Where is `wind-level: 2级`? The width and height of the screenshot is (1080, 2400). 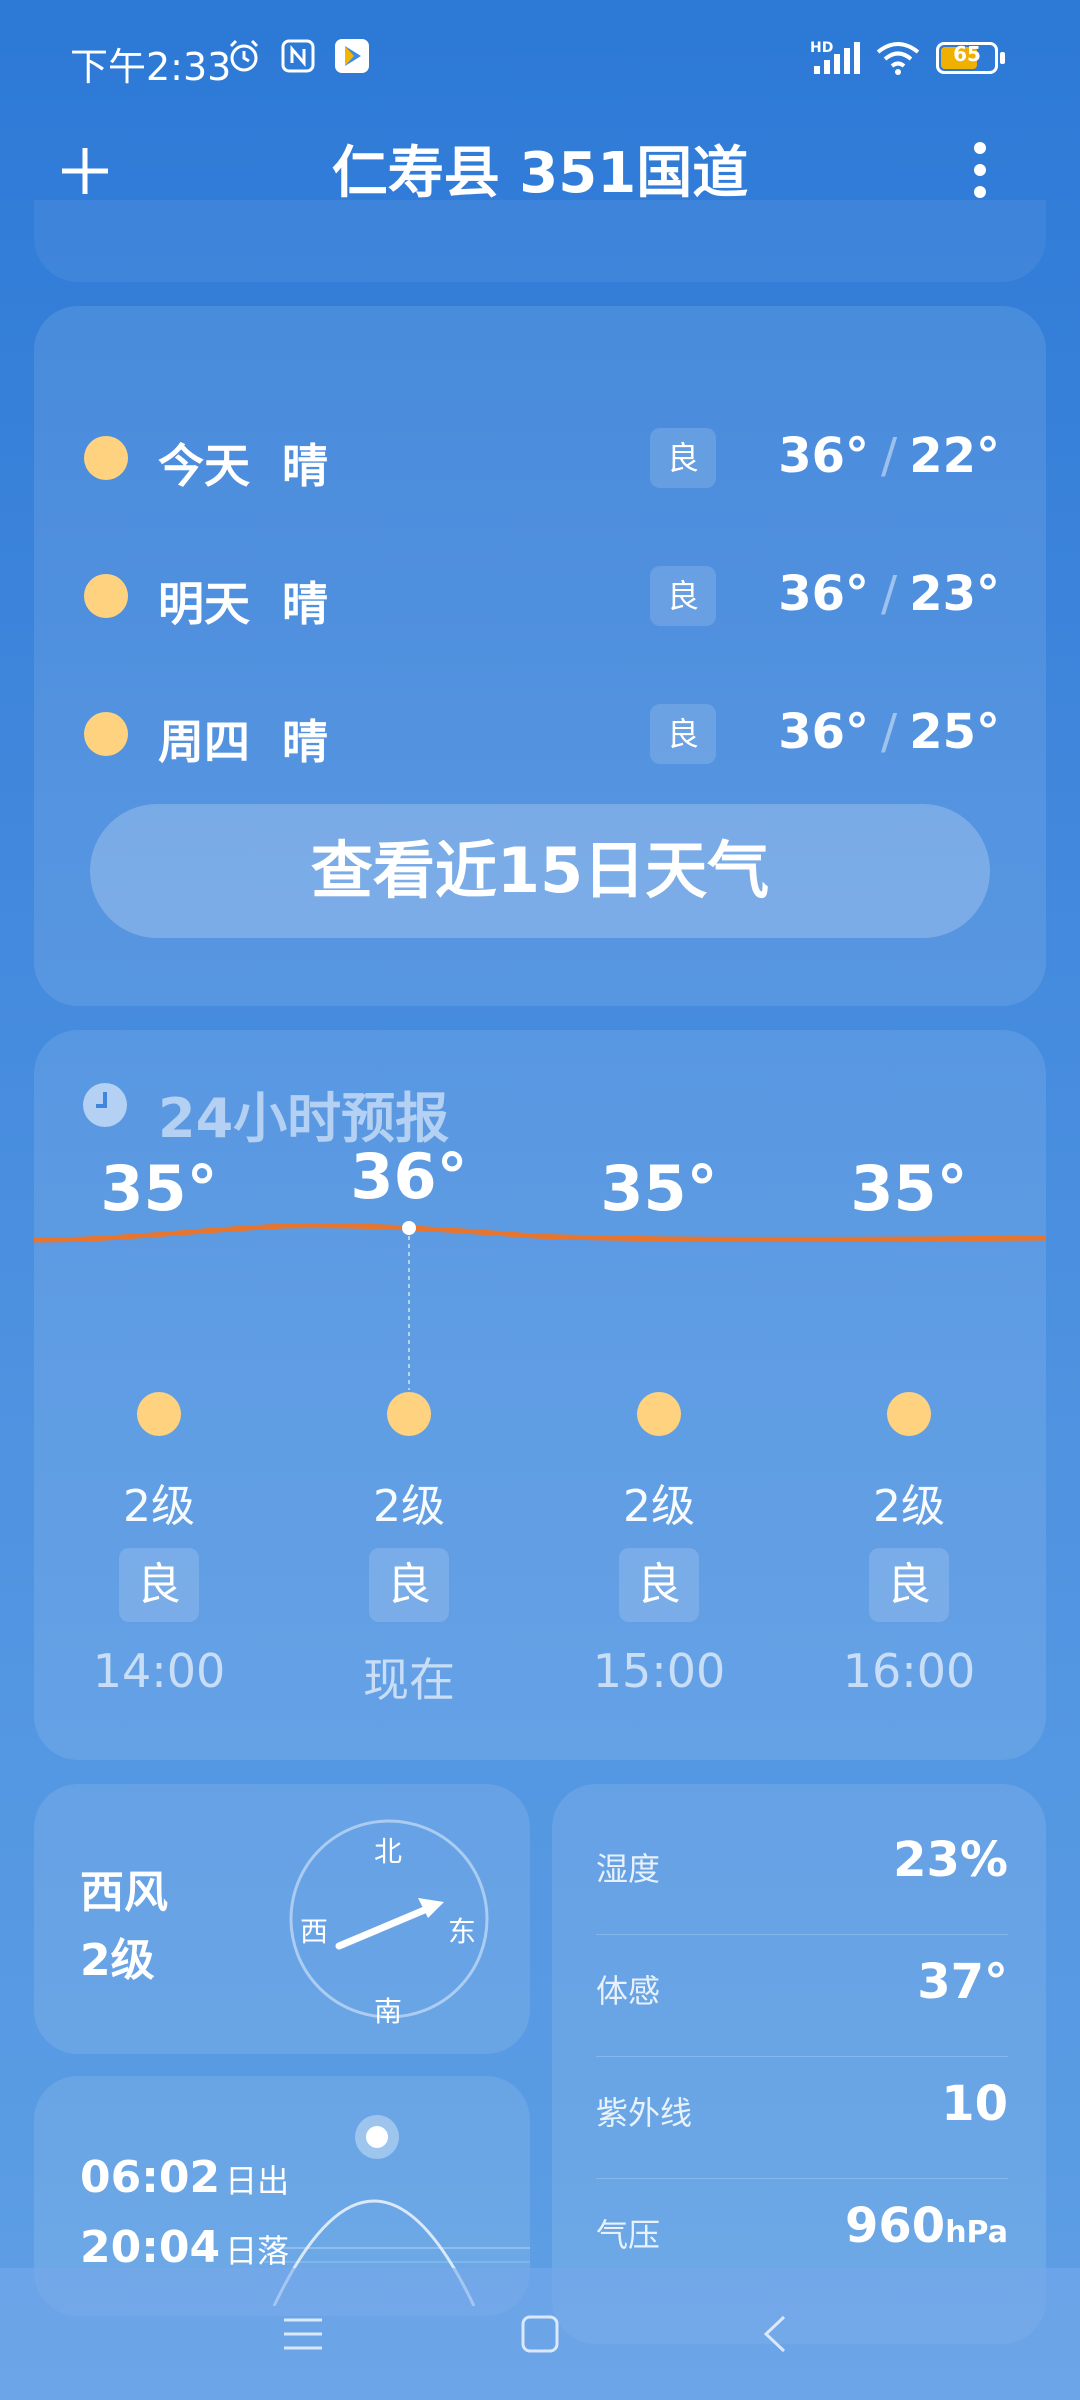
wind-level: 2级 is located at coordinates (117, 1960).